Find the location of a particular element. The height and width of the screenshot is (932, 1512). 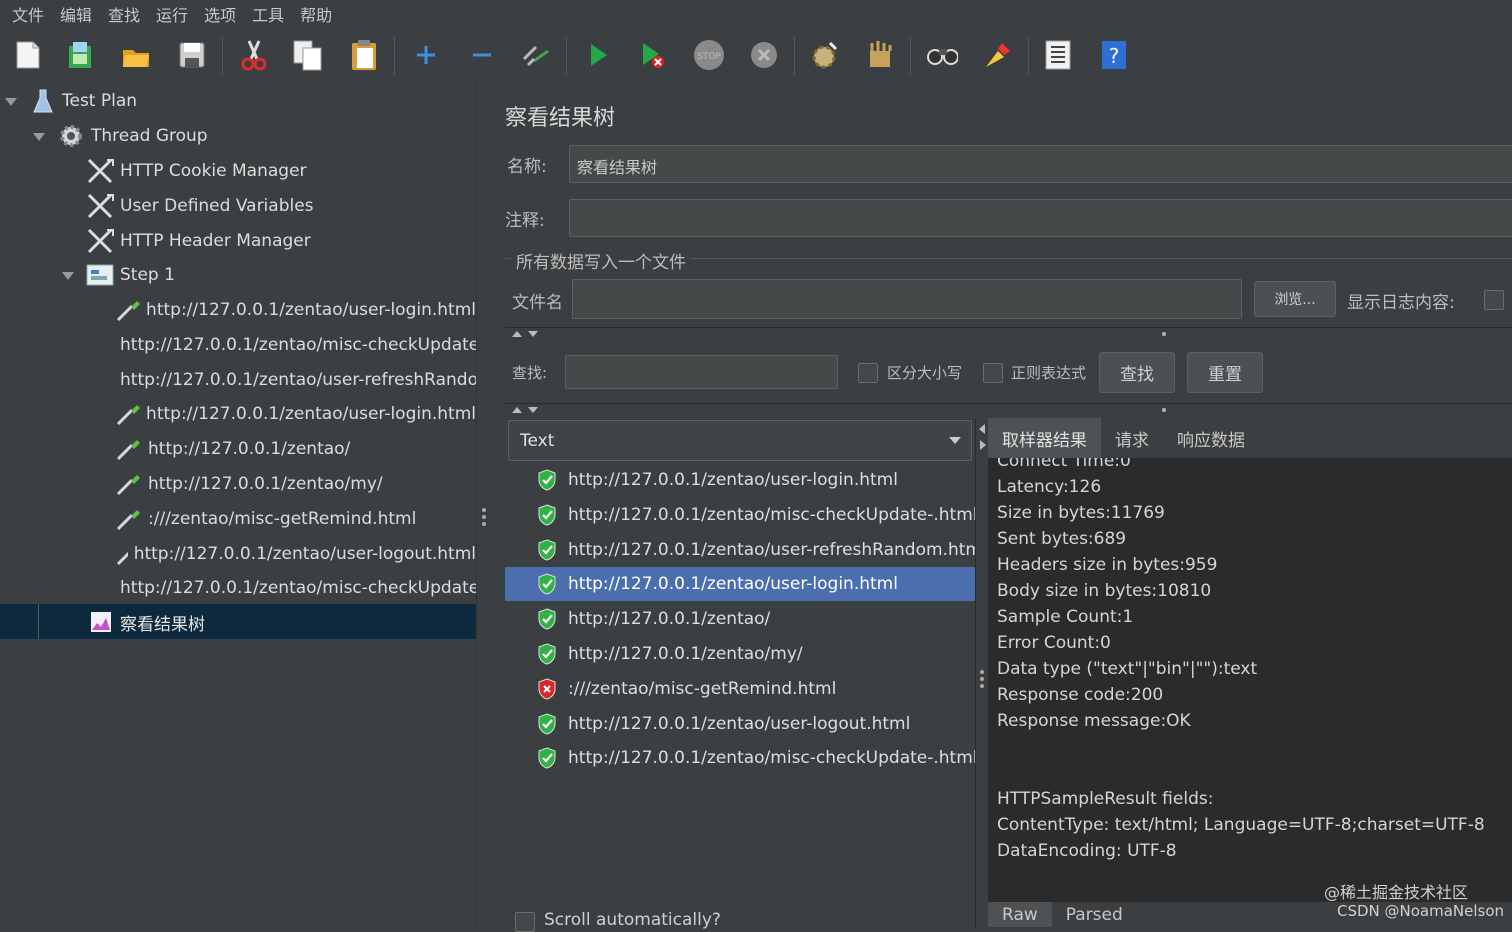

result-detail-line: Size in bytes:11769 is located at coordinates (1081, 513).